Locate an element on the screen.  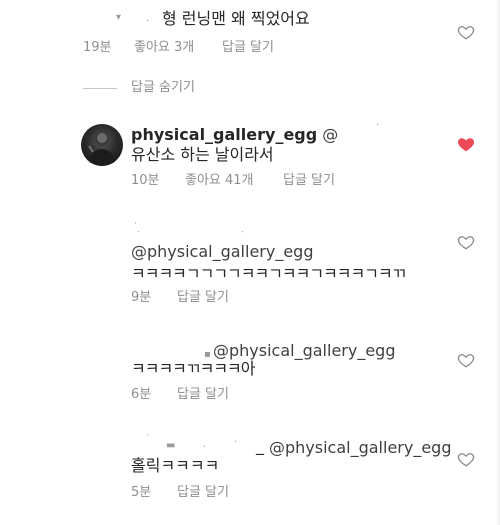
avatar is located at coordinates (102, 145).